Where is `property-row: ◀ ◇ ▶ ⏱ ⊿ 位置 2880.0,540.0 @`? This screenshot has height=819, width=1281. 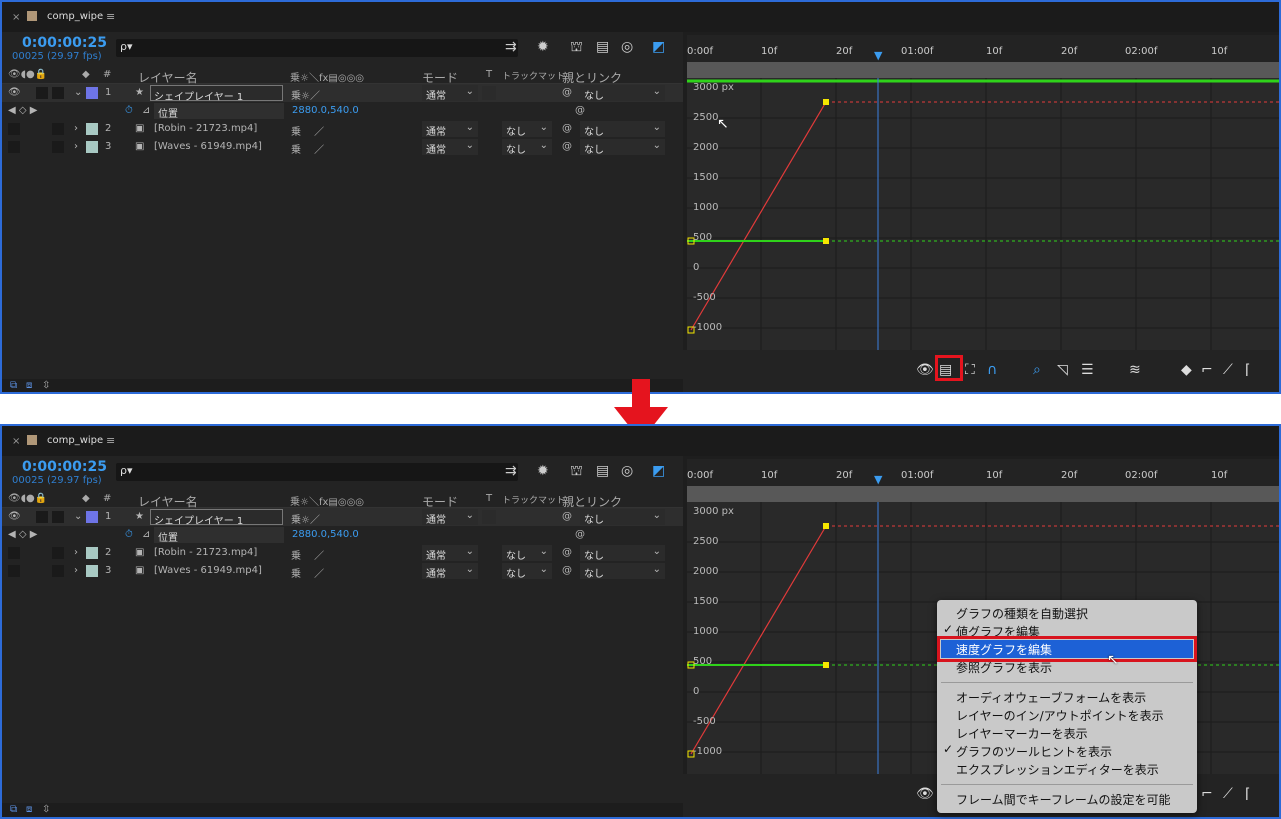
property-row: ◀ ◇ ▶ ⏱ ⊿ 位置 2880.0,540.0 @ is located at coordinates (342, 111).